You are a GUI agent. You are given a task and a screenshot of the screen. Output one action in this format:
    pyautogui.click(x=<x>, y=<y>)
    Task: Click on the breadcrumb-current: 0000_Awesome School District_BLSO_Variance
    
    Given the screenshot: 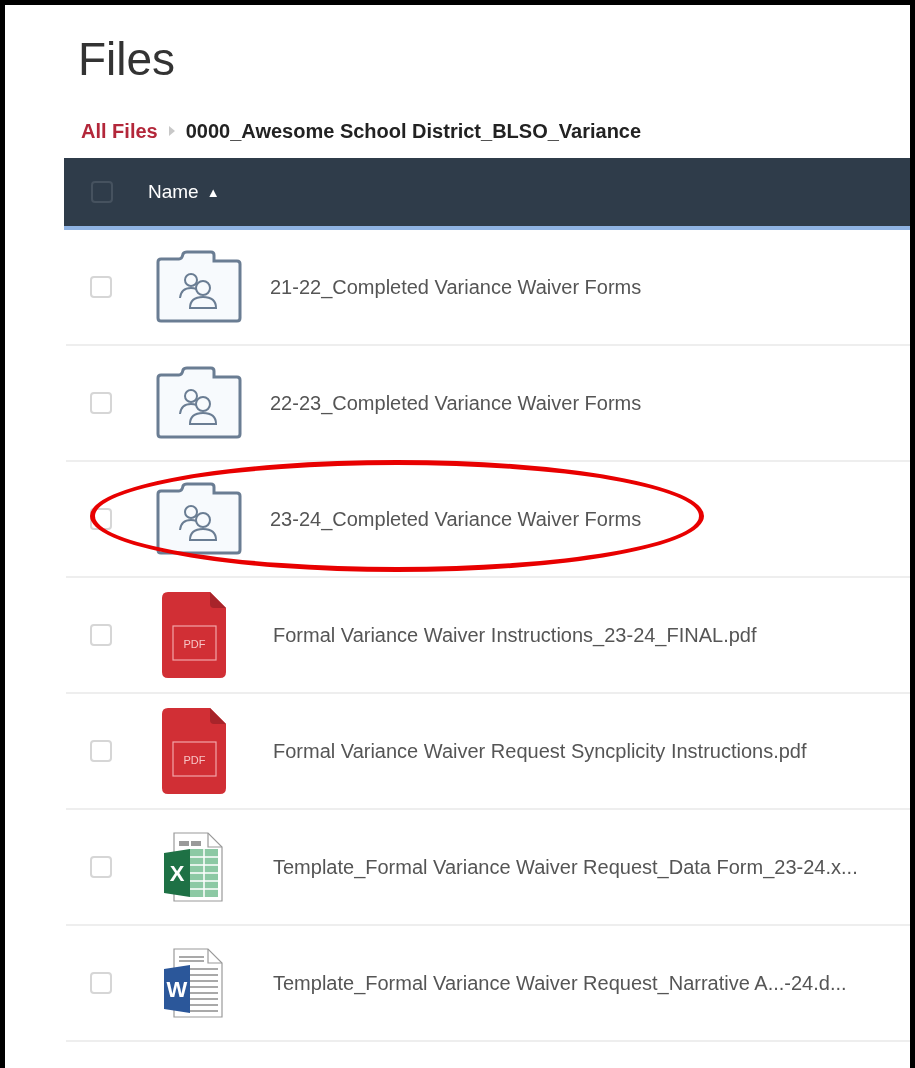 What is the action you would take?
    pyautogui.click(x=413, y=131)
    